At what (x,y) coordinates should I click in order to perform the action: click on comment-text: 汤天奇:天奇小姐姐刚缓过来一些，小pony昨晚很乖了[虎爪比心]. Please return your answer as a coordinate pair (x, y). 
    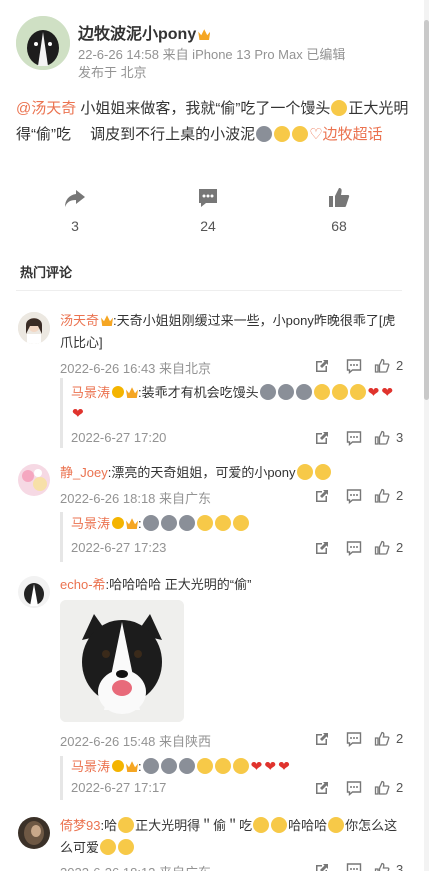
    Looking at the image, I should click on (232, 332).